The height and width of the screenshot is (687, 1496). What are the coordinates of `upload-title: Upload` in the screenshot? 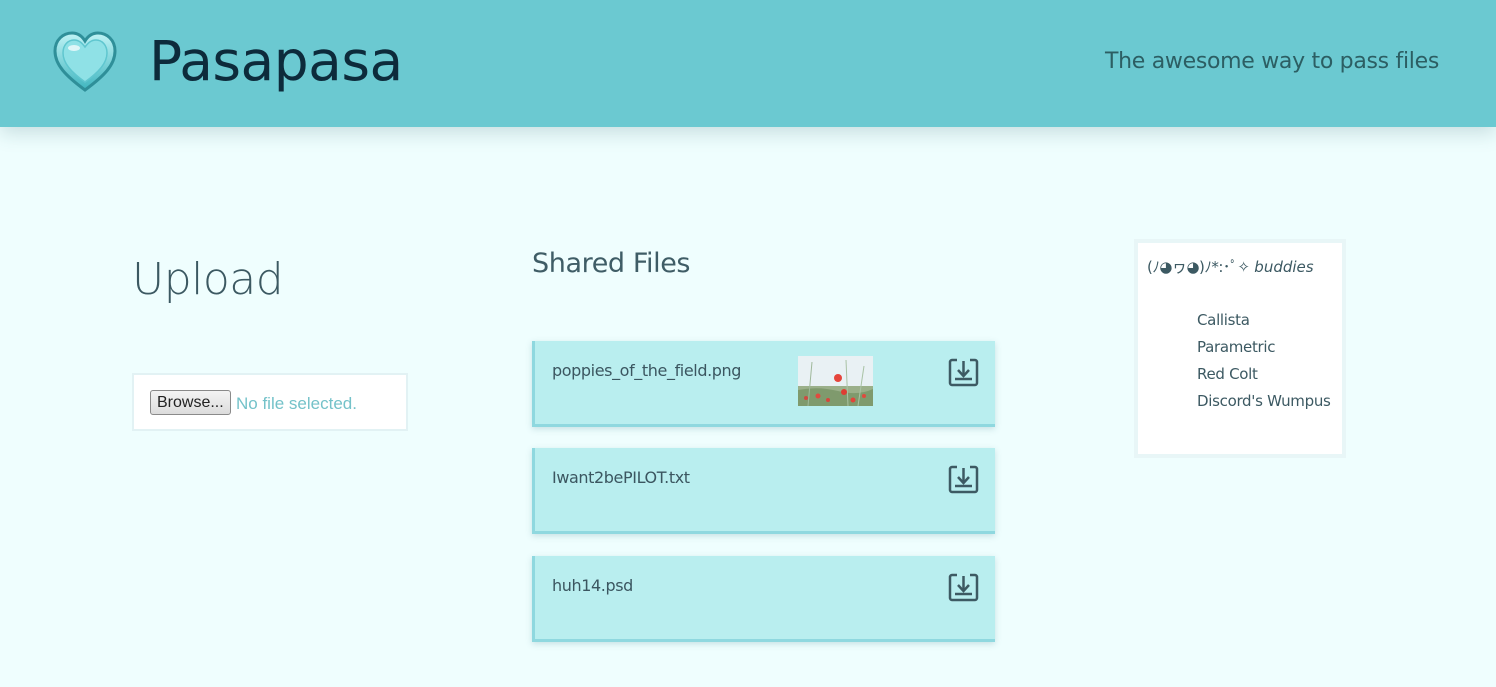 It's located at (208, 279).